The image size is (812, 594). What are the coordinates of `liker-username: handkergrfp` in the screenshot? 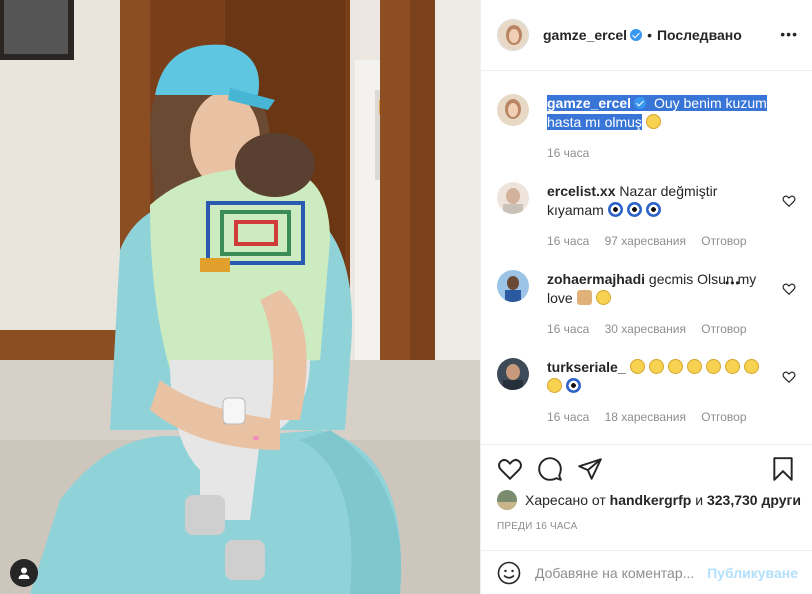 It's located at (651, 500).